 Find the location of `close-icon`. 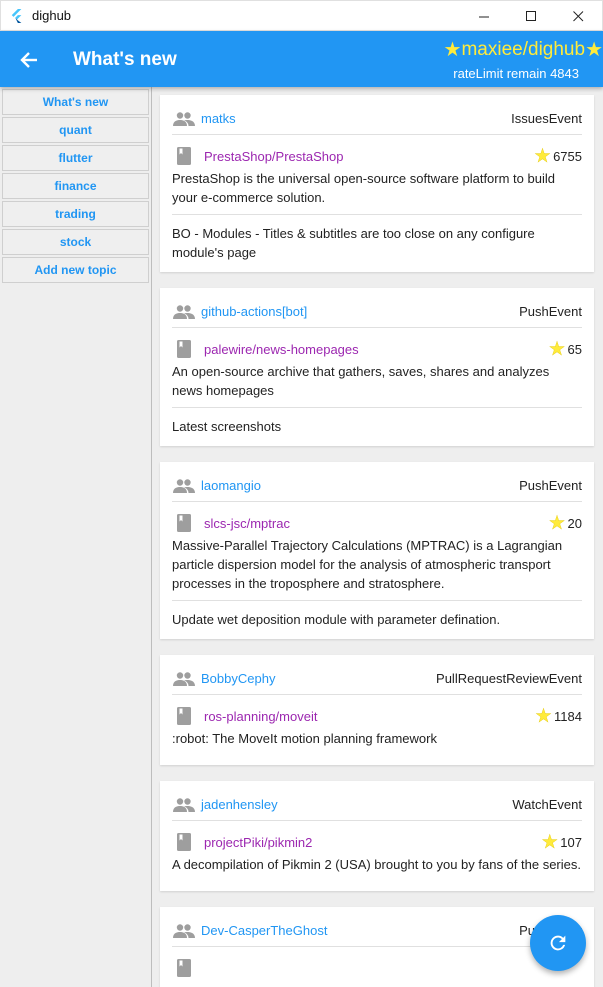

close-icon is located at coordinates (578, 16).